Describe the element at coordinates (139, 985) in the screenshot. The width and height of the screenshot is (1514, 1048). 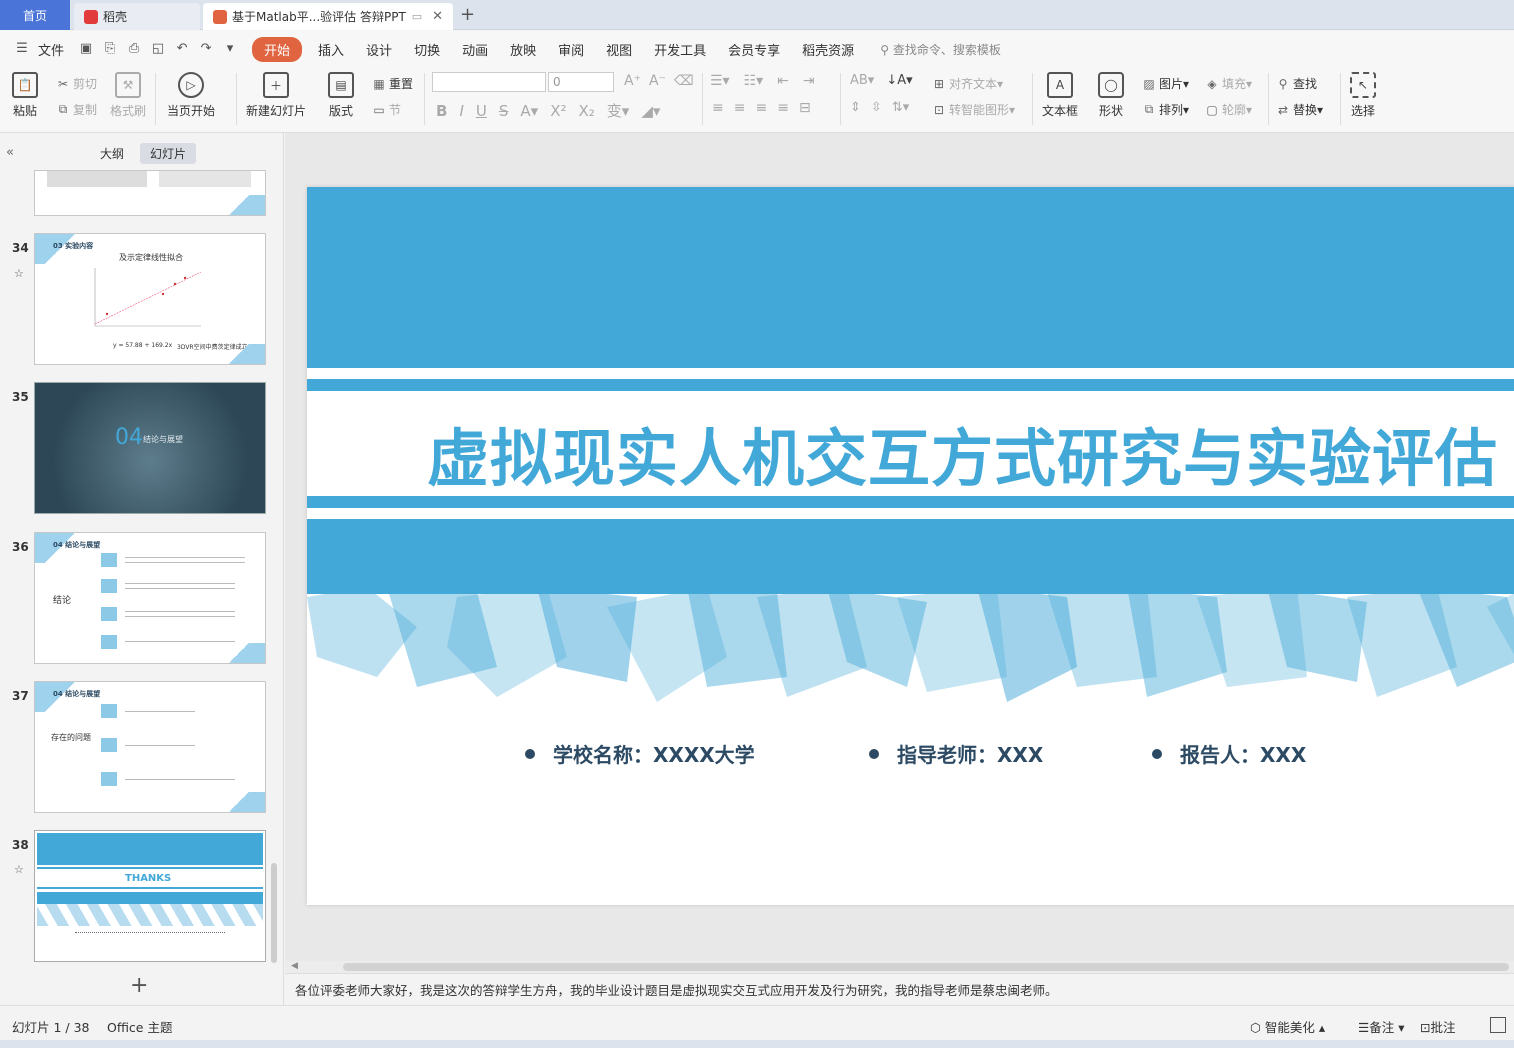
I see `add-slide-button: +` at that location.